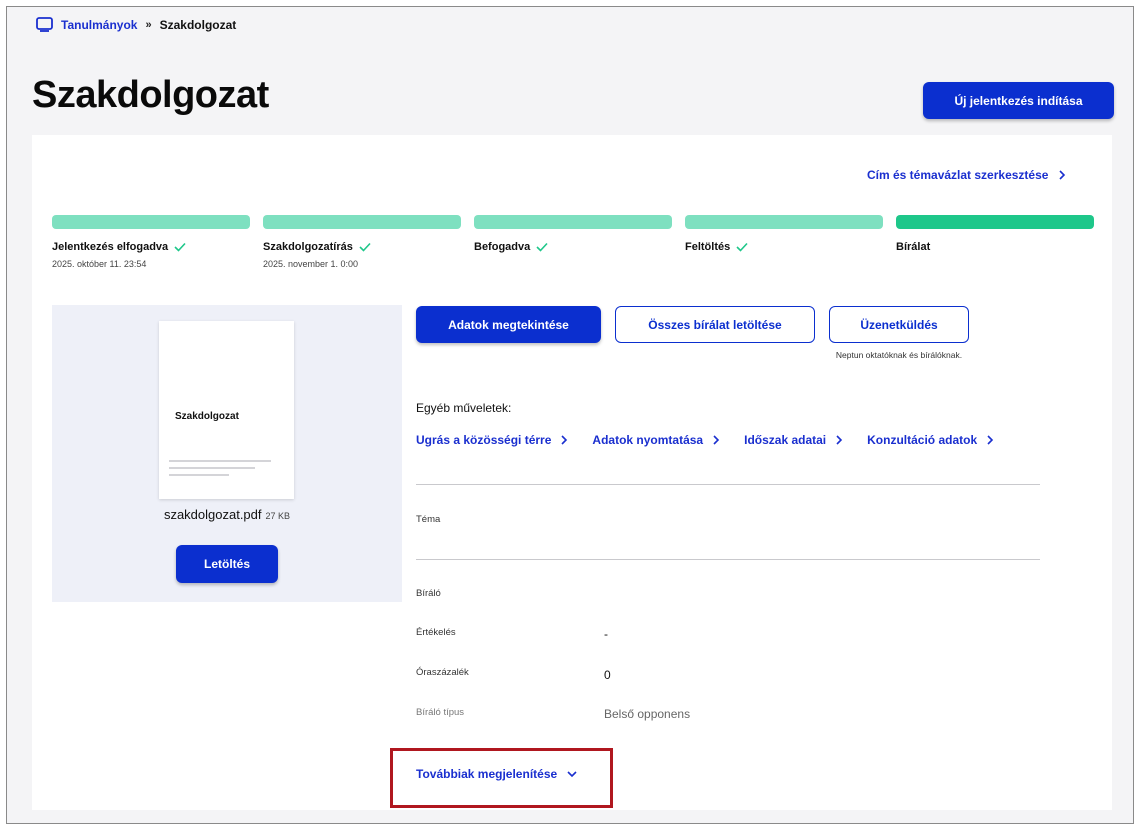  What do you see at coordinates (913, 247) in the screenshot?
I see `step-label: Bírálat` at bounding box center [913, 247].